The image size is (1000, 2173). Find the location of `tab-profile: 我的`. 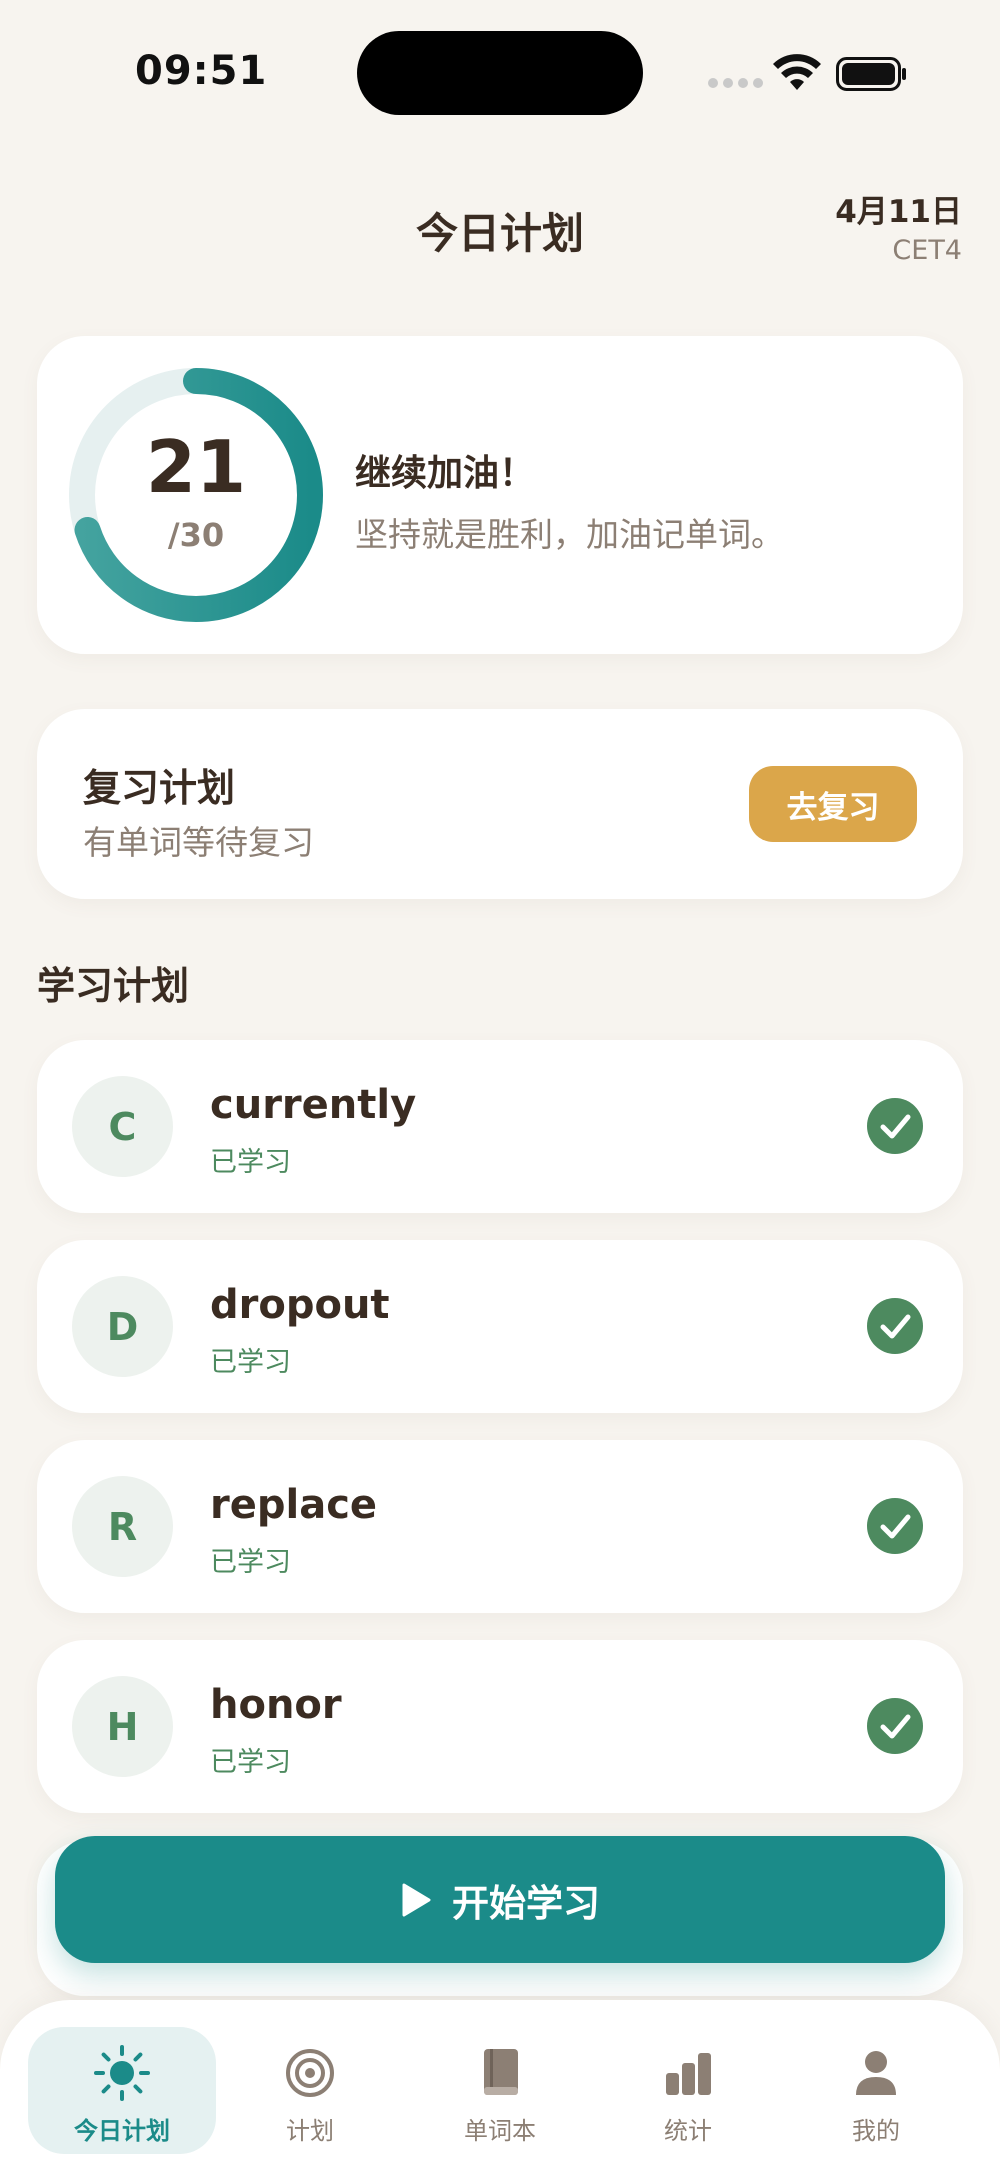

tab-profile: 我的 is located at coordinates (876, 2090).